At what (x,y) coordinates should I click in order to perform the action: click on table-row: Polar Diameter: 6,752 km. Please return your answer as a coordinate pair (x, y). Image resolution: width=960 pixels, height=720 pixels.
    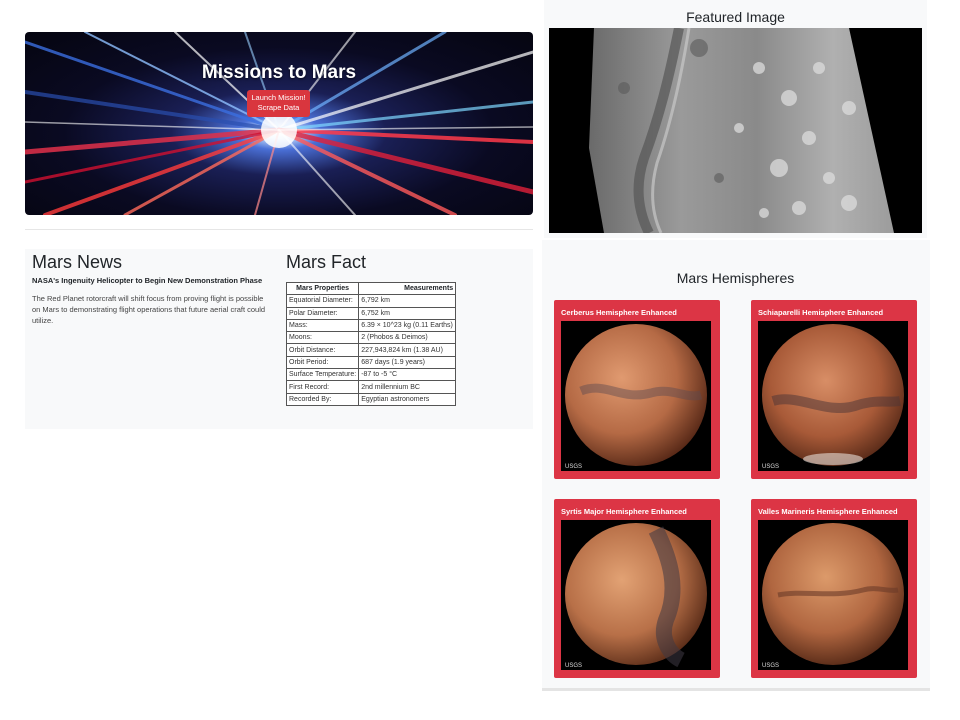
    Looking at the image, I should click on (371, 313).